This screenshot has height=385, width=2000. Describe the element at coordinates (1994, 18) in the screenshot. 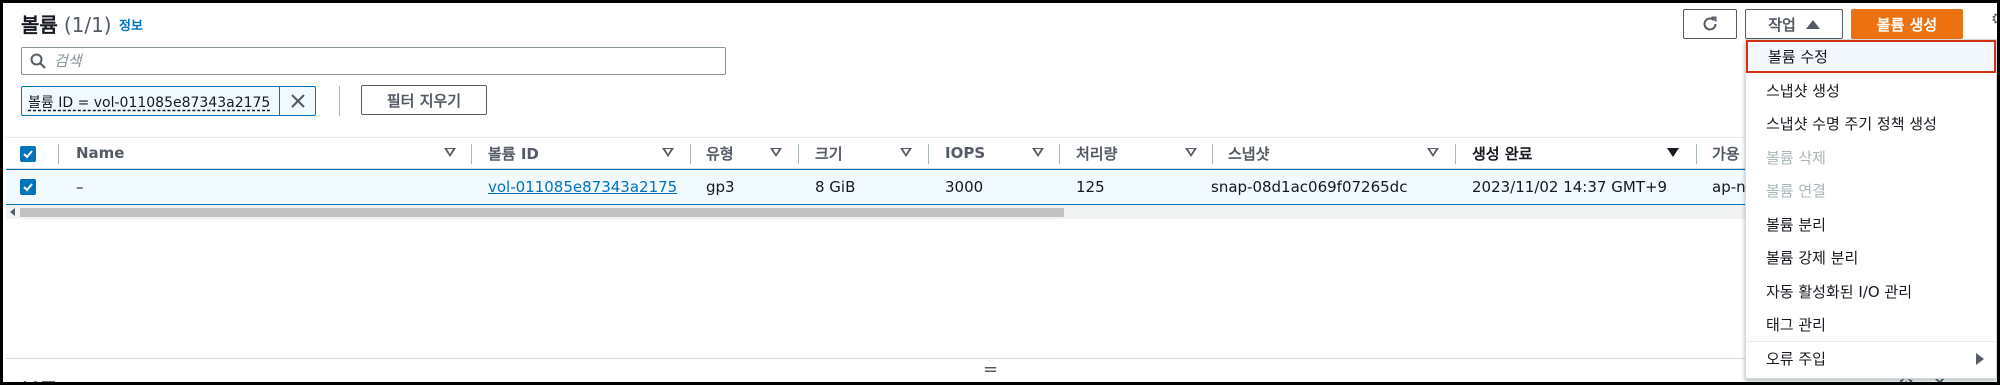

I see `settings-icon: ⚙` at that location.